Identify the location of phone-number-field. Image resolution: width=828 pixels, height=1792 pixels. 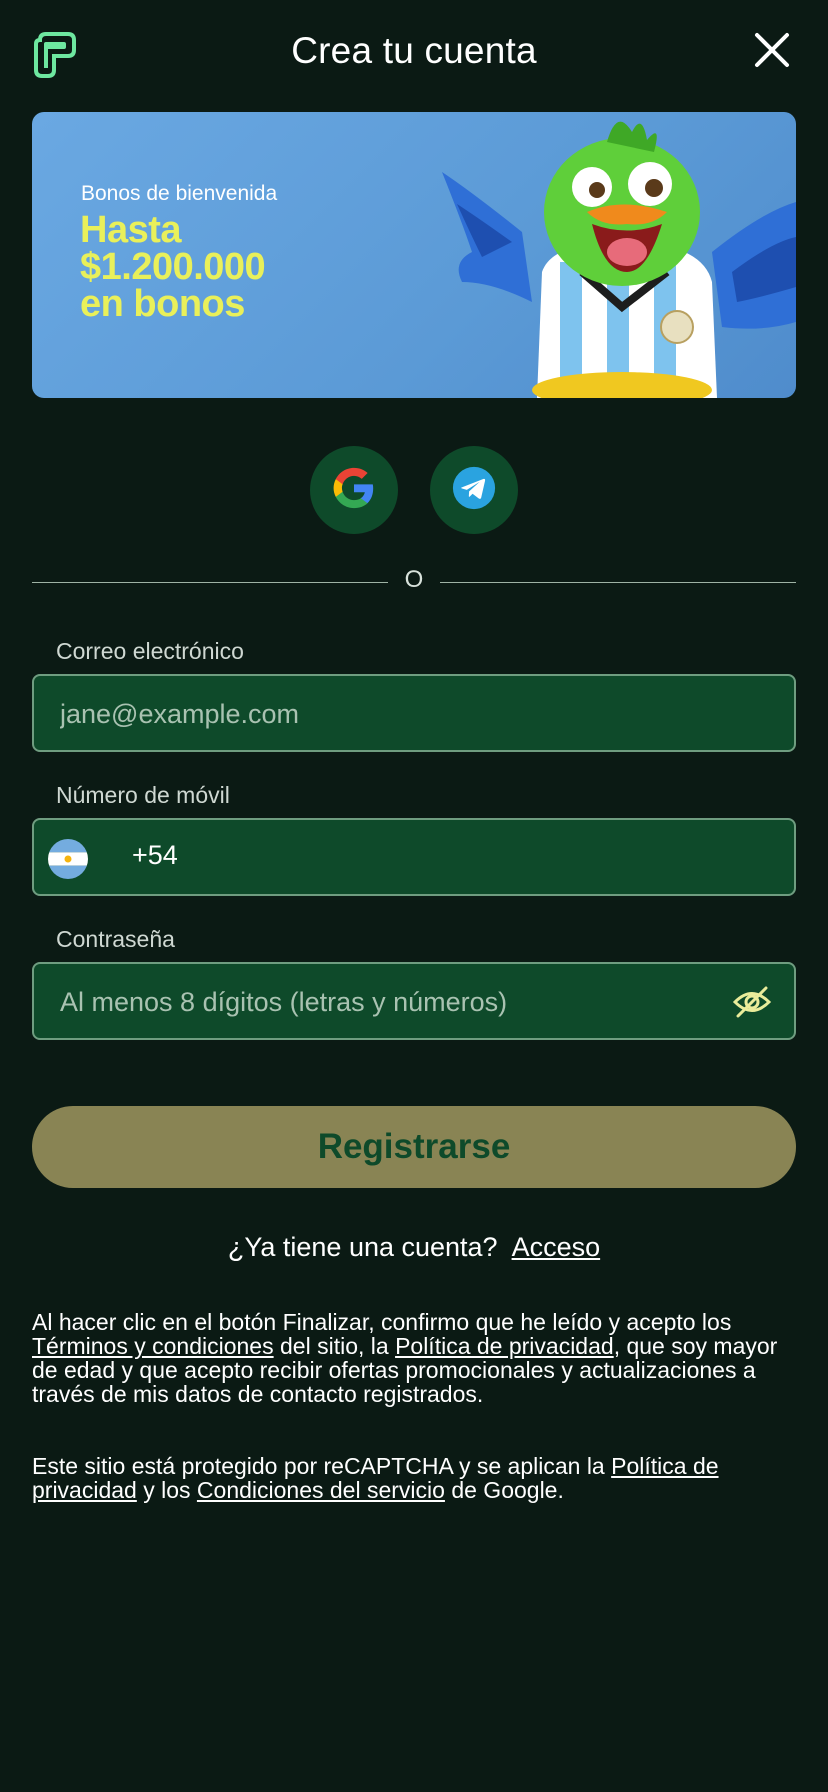
(486, 858).